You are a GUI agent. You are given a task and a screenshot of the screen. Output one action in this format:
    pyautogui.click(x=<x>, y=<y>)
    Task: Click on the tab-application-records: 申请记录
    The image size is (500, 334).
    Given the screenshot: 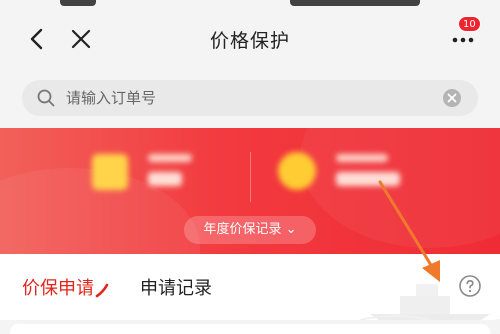 What is the action you would take?
    pyautogui.click(x=176, y=287)
    